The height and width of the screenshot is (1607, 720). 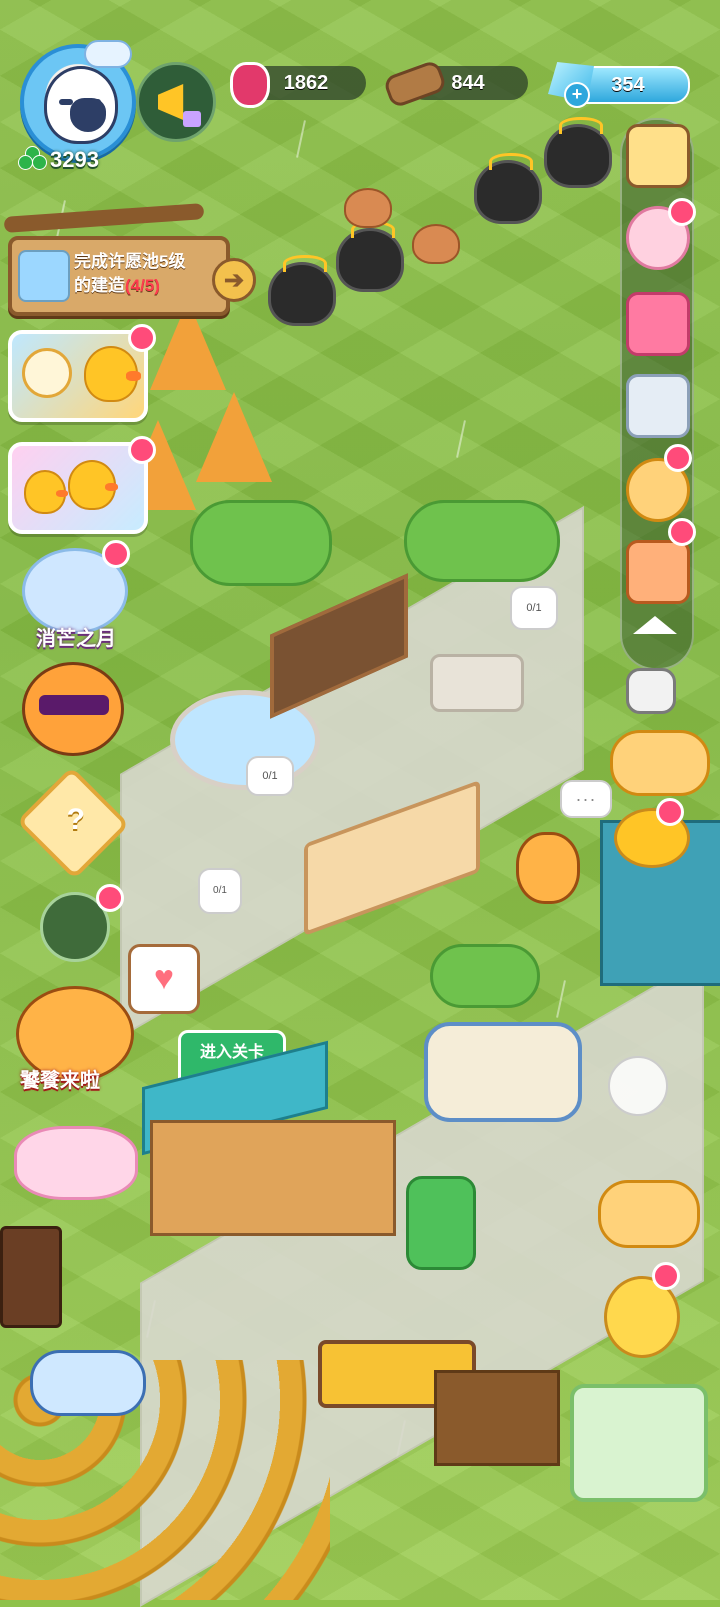 What do you see at coordinates (628, 84) in the screenshot?
I see `gem-value: 354` at bounding box center [628, 84].